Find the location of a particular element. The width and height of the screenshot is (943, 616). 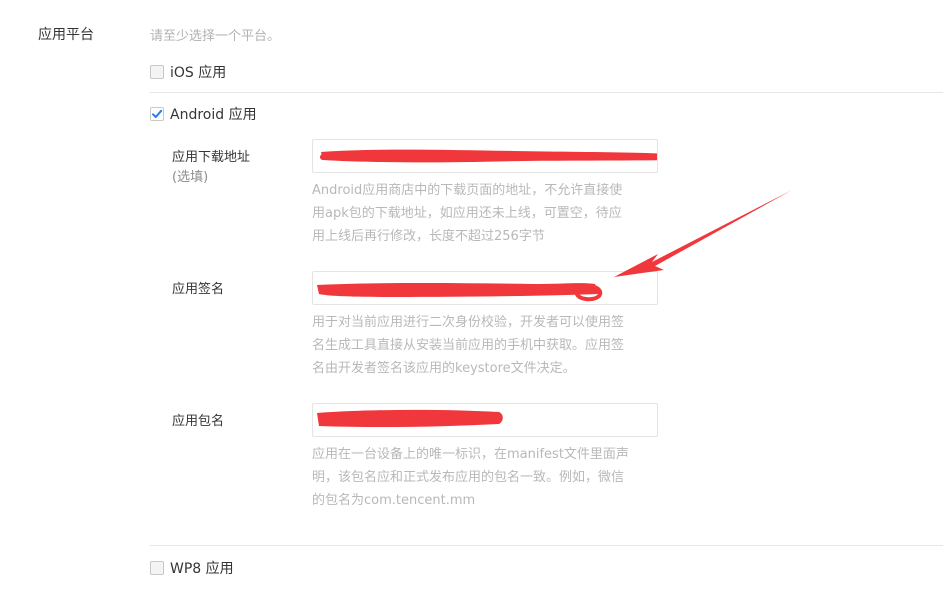

check-icon is located at coordinates (157, 113).